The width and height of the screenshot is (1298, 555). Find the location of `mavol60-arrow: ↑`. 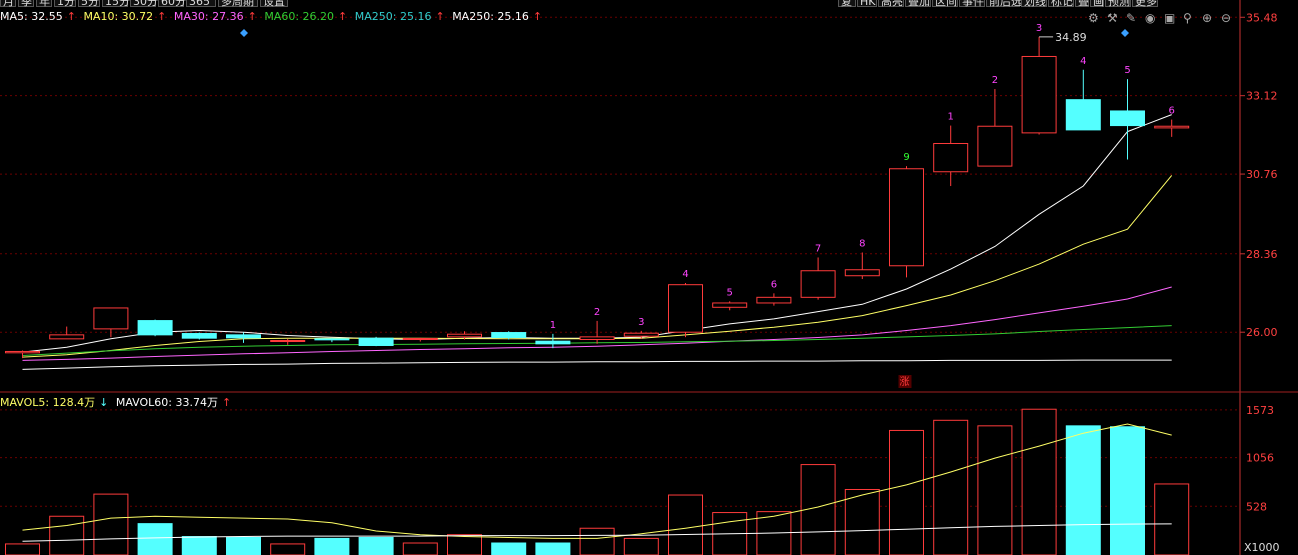

mavol60-arrow: ↑ is located at coordinates (226, 402).